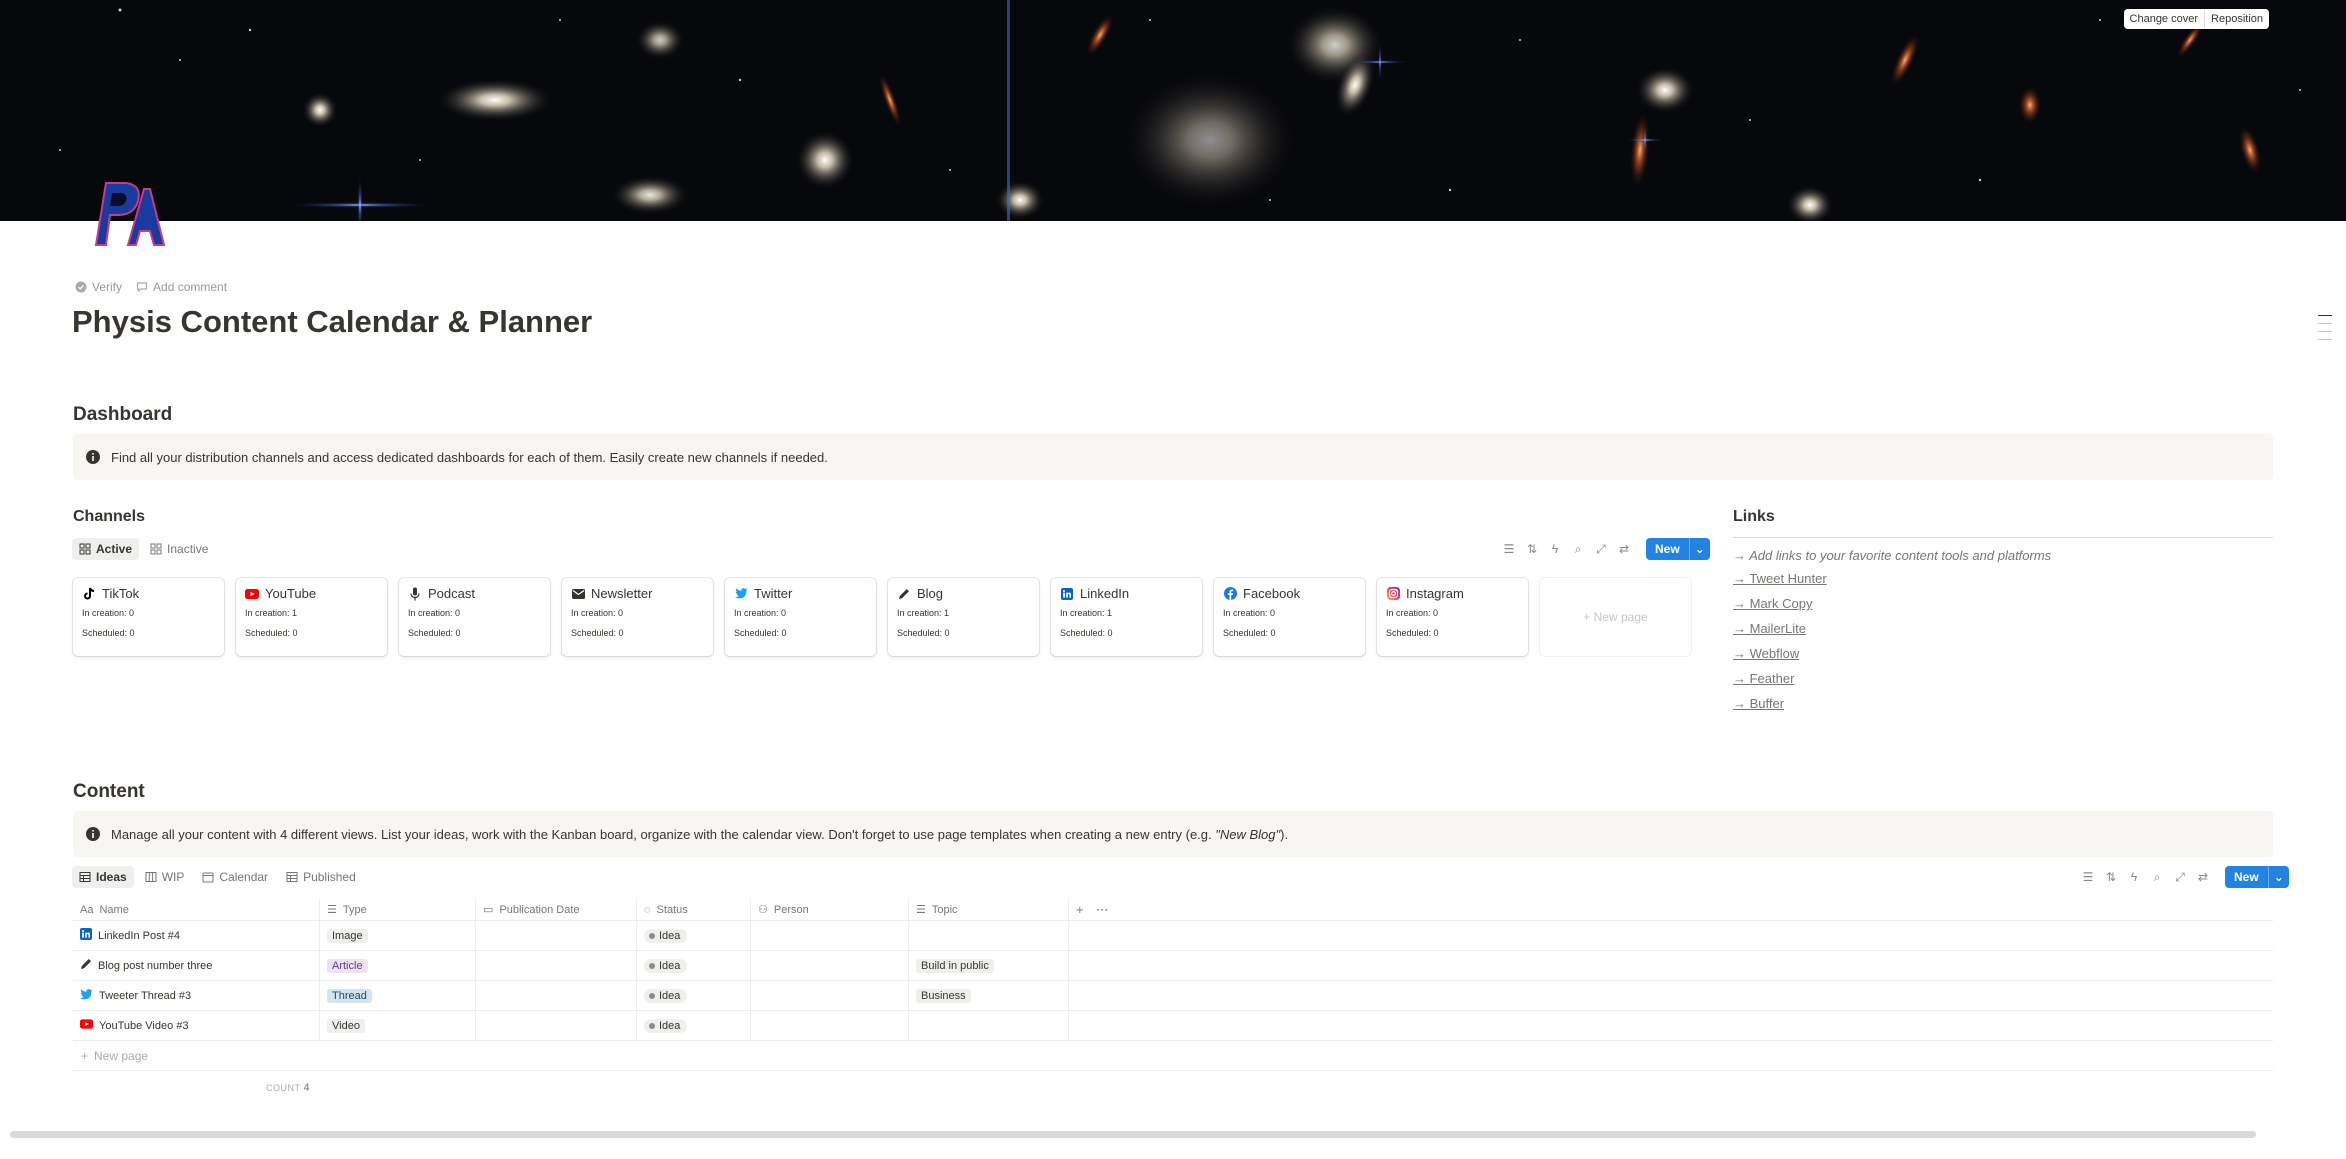 The image size is (2346, 1159). Describe the element at coordinates (128, 215) in the screenshot. I see `page-icon-logo` at that location.